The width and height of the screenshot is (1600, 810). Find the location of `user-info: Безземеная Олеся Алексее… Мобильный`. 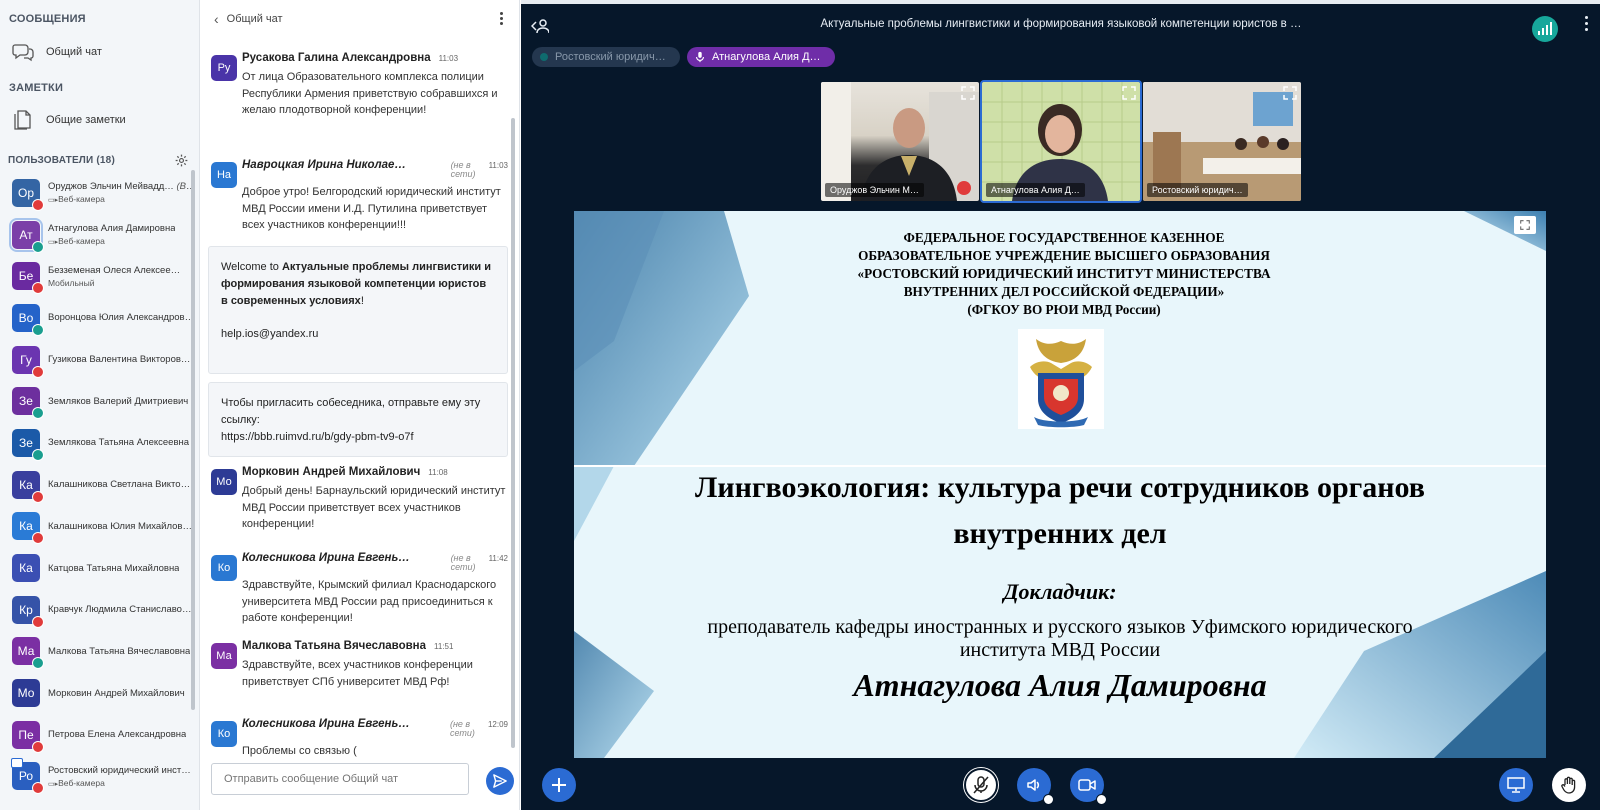

user-info: Безземеная Олеся Алексее… Мобильный is located at coordinates (114, 276).